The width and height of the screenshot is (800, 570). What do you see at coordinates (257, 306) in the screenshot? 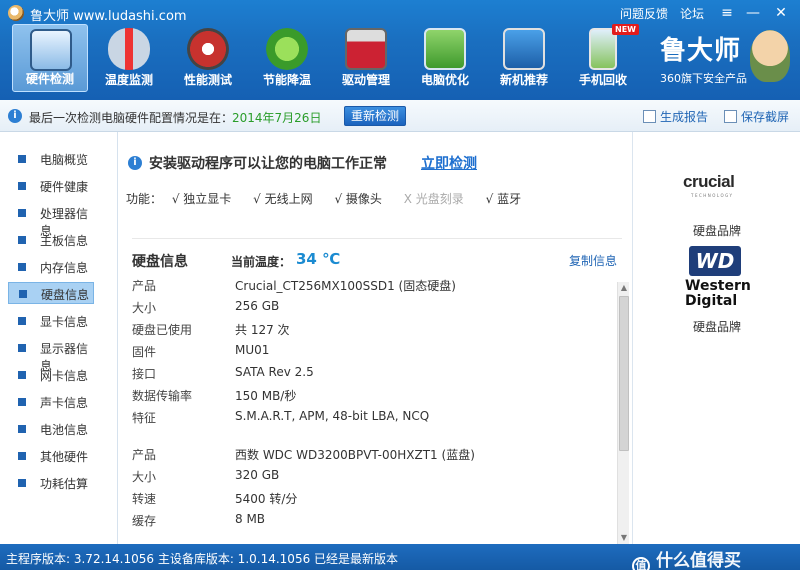
I see `info-value: 256 GB` at bounding box center [257, 306].